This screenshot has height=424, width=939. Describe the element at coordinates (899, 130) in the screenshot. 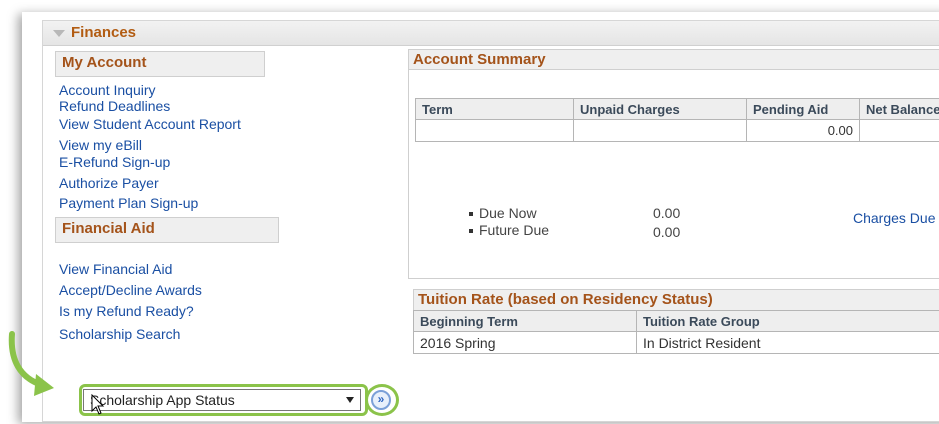

I see `cell-net-balance` at that location.